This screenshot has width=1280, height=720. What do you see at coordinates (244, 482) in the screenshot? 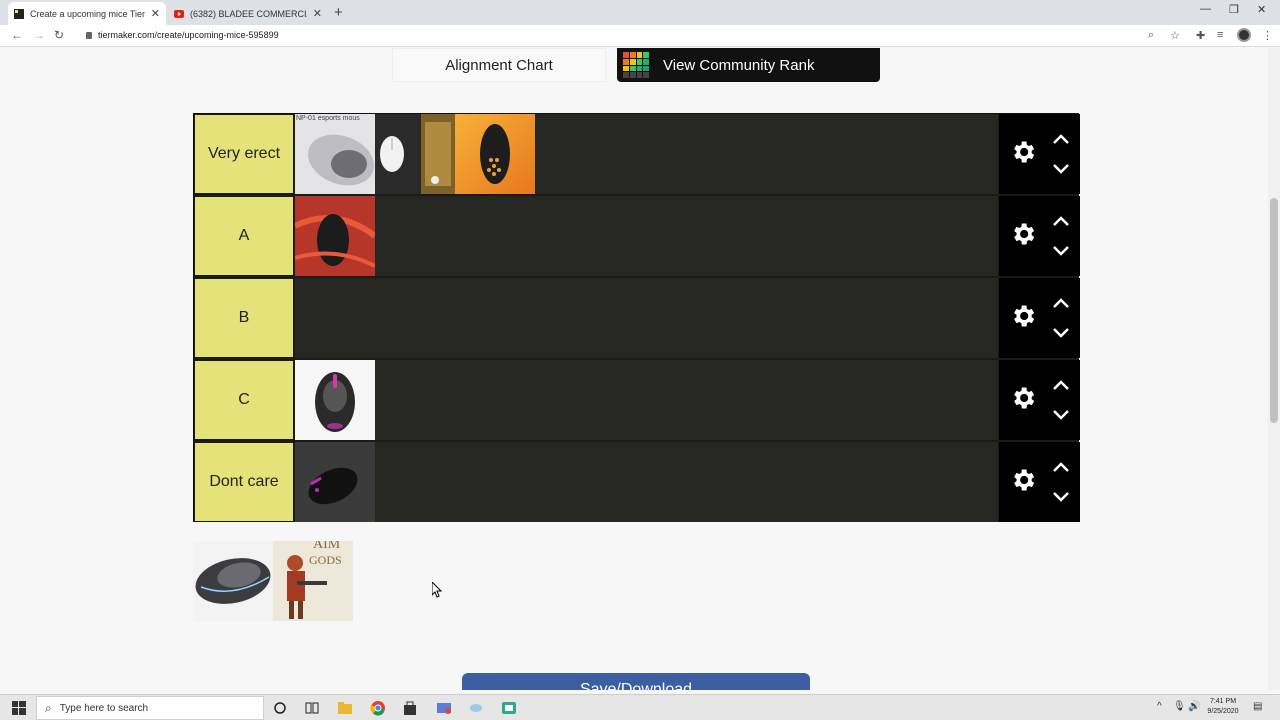
I see `tier-label: Dont care` at bounding box center [244, 482].